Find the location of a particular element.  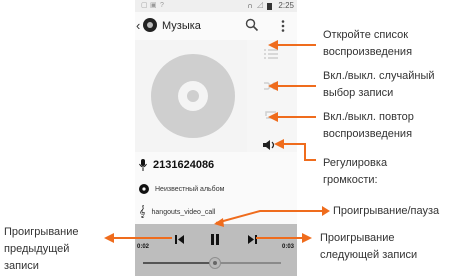

overflow-menu-icon is located at coordinates (283, 26).